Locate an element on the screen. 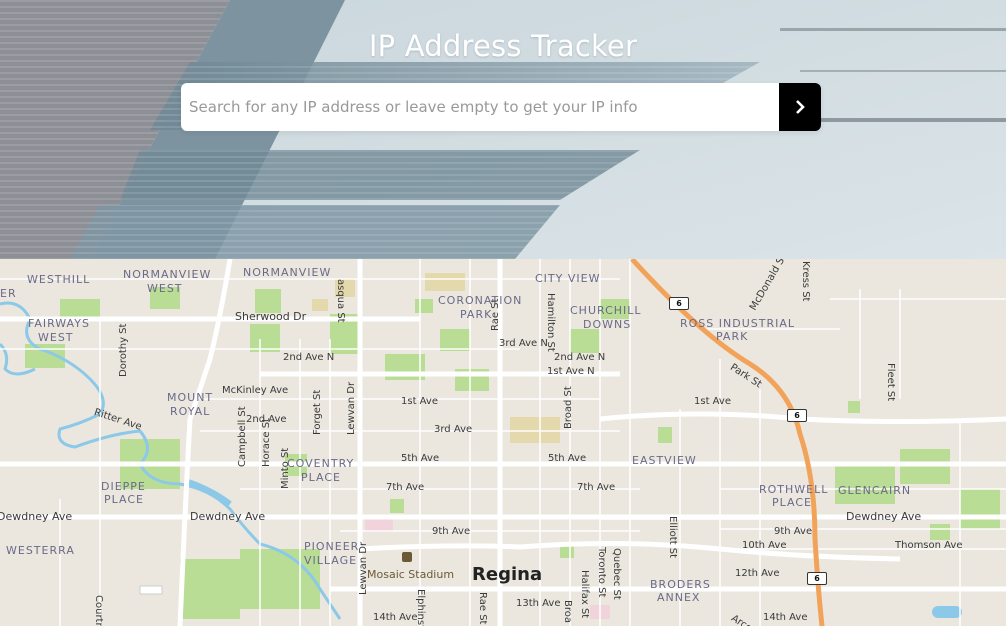 Image resolution: width=1006 pixels, height=626 pixels. street-label: Elliott St is located at coordinates (672, 537).